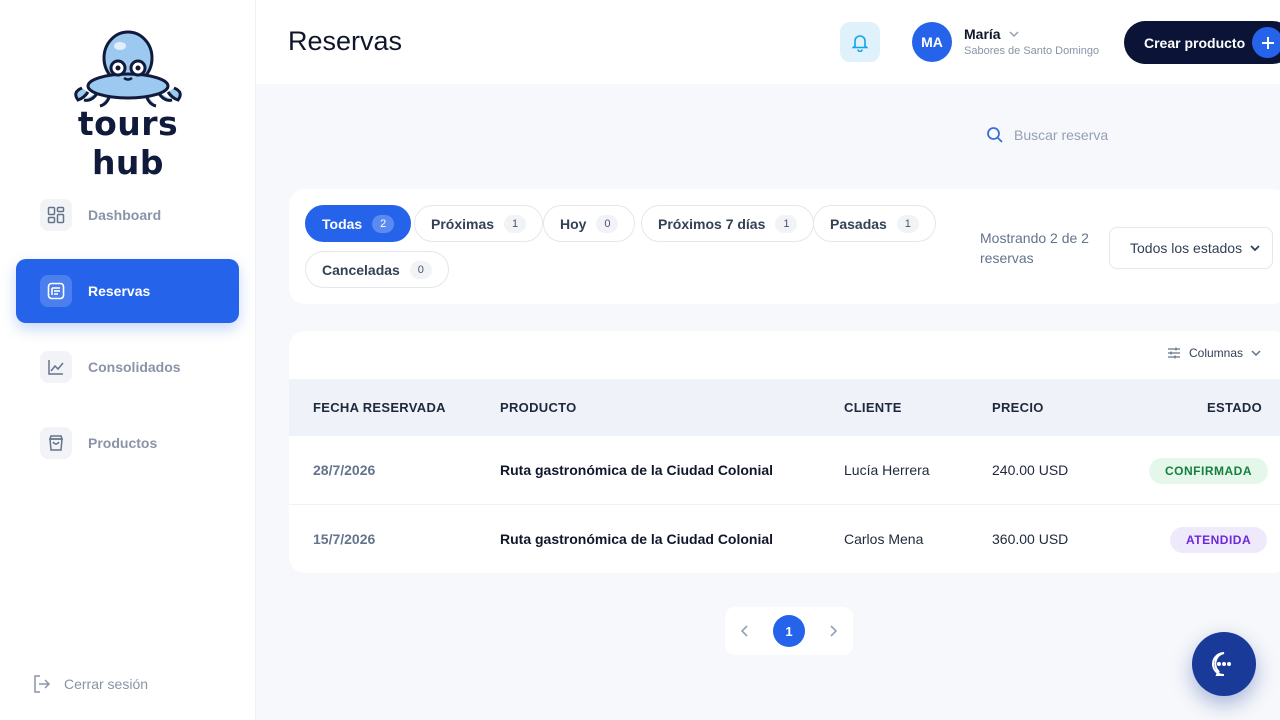 This screenshot has height=720, width=1280. I want to click on sidebar-item-productos: Productos, so click(127, 443).